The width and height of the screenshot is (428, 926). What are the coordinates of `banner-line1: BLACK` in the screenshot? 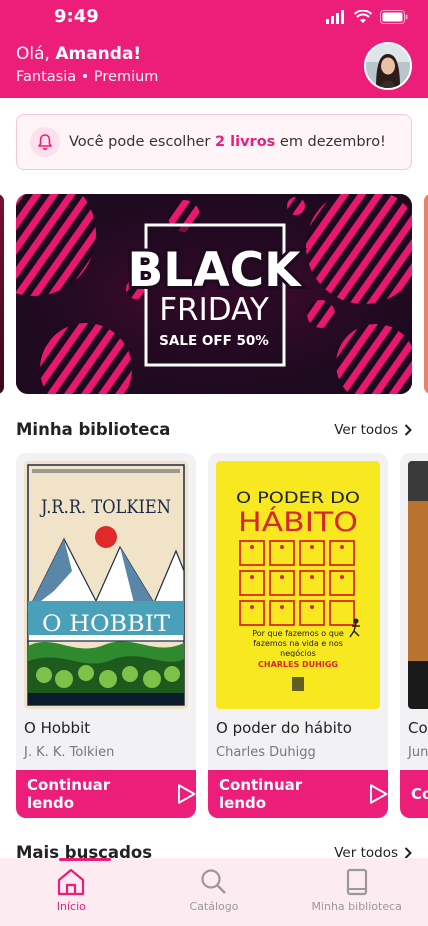 It's located at (214, 270).